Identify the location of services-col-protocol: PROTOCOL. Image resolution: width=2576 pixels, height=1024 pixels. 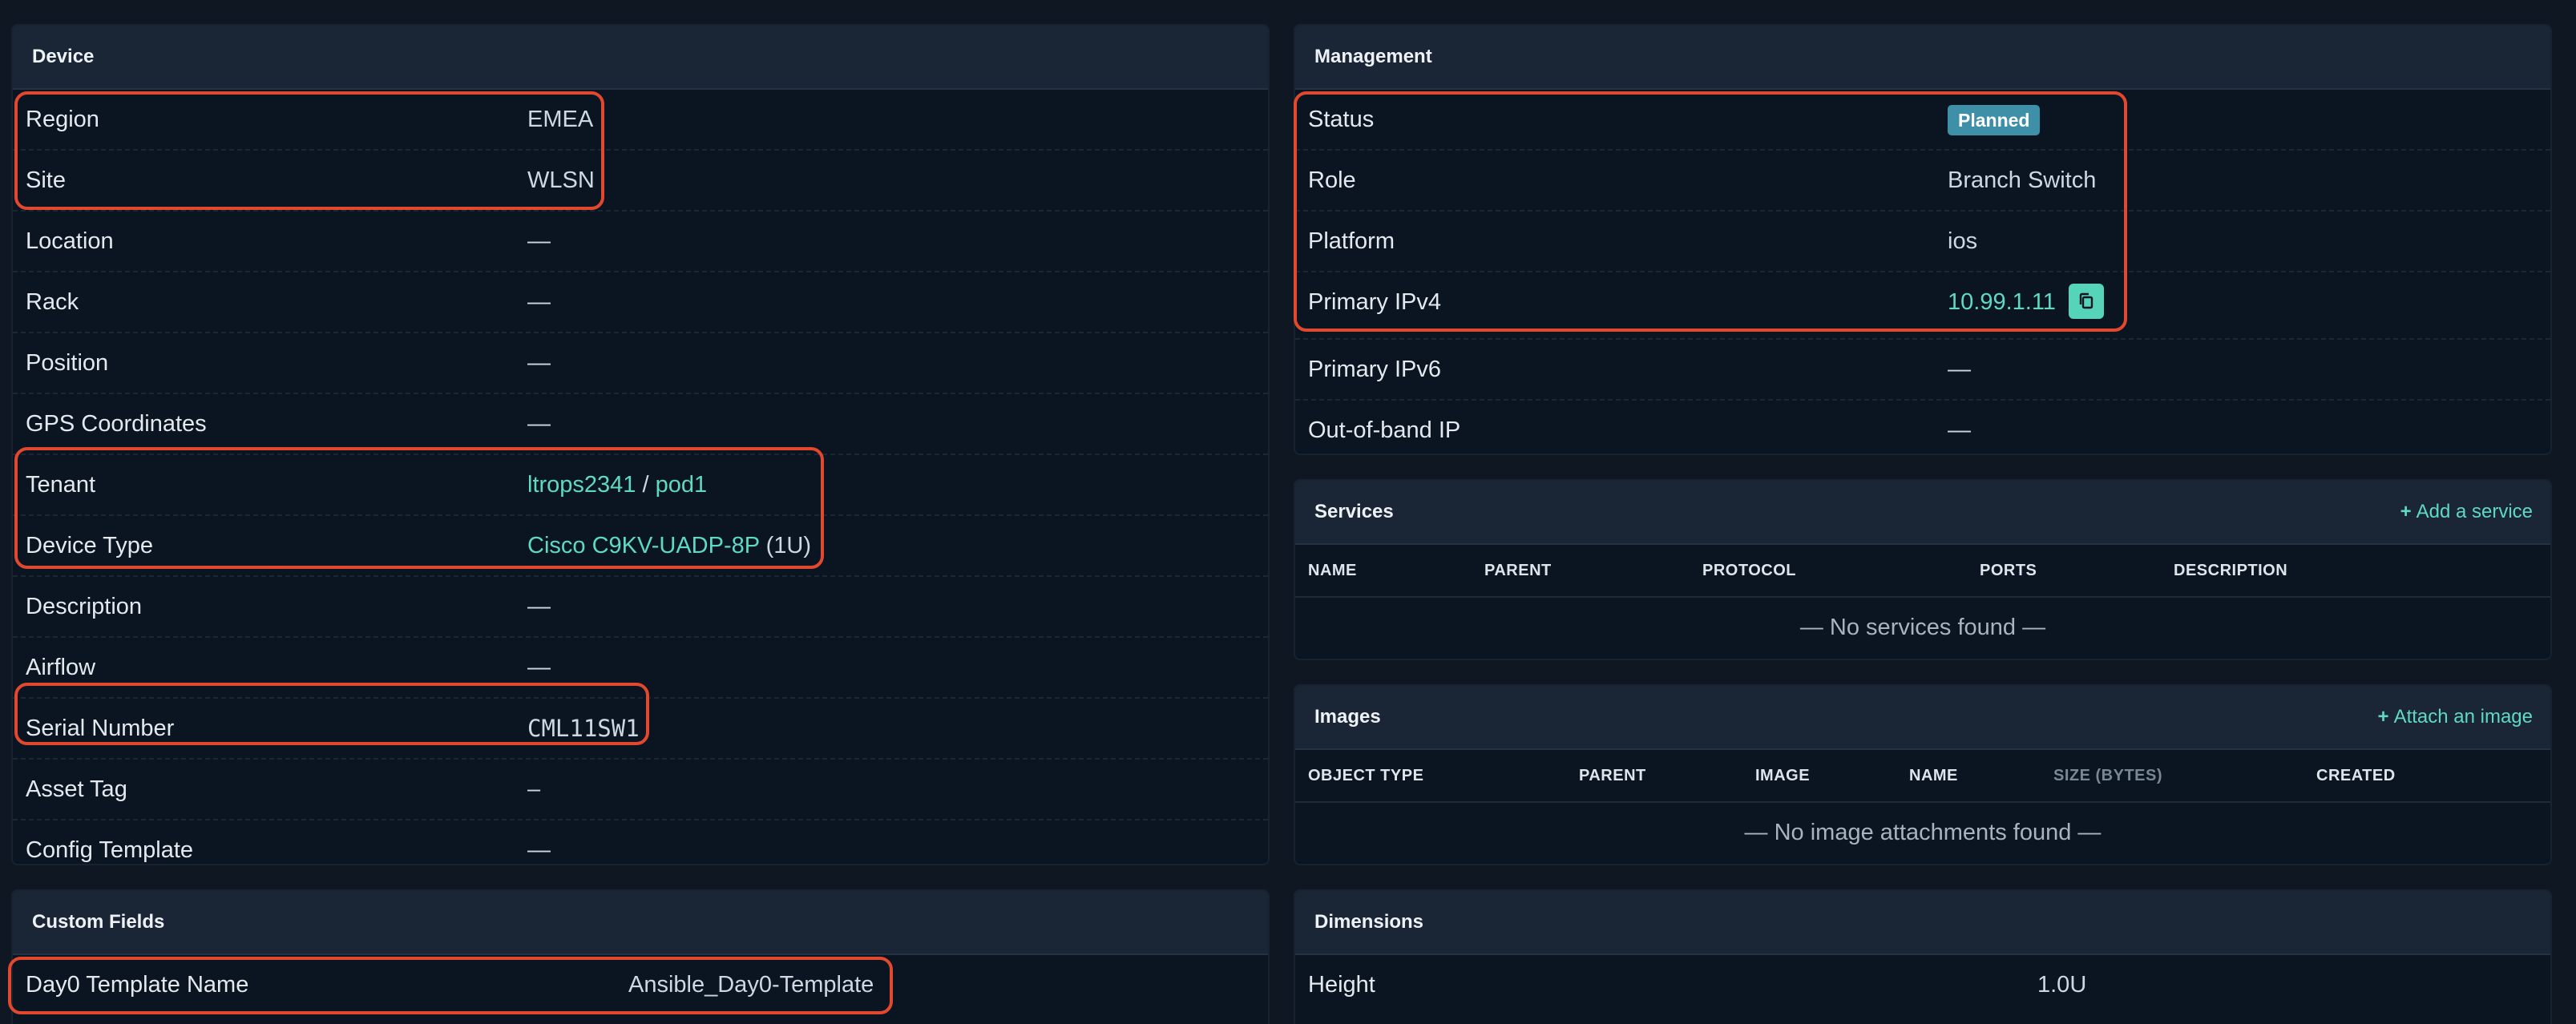
(1749, 570).